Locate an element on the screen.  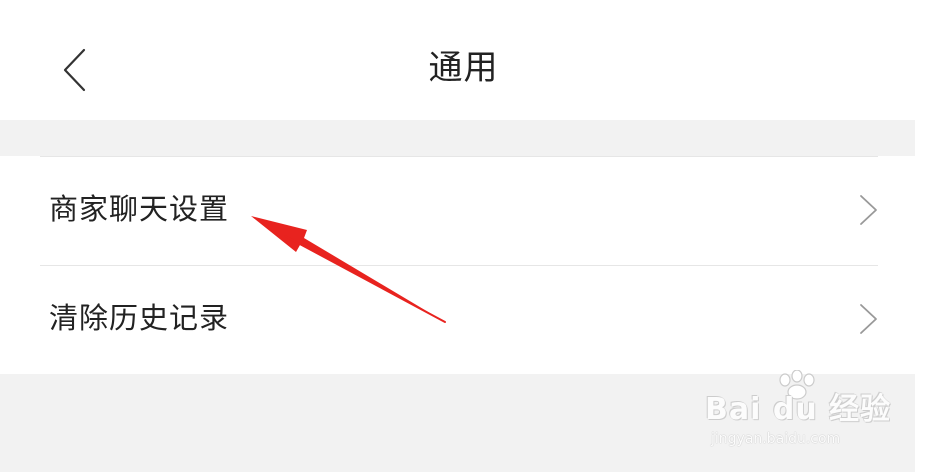
menu-item-label: 商家聊天设置 is located at coordinates (139, 209).